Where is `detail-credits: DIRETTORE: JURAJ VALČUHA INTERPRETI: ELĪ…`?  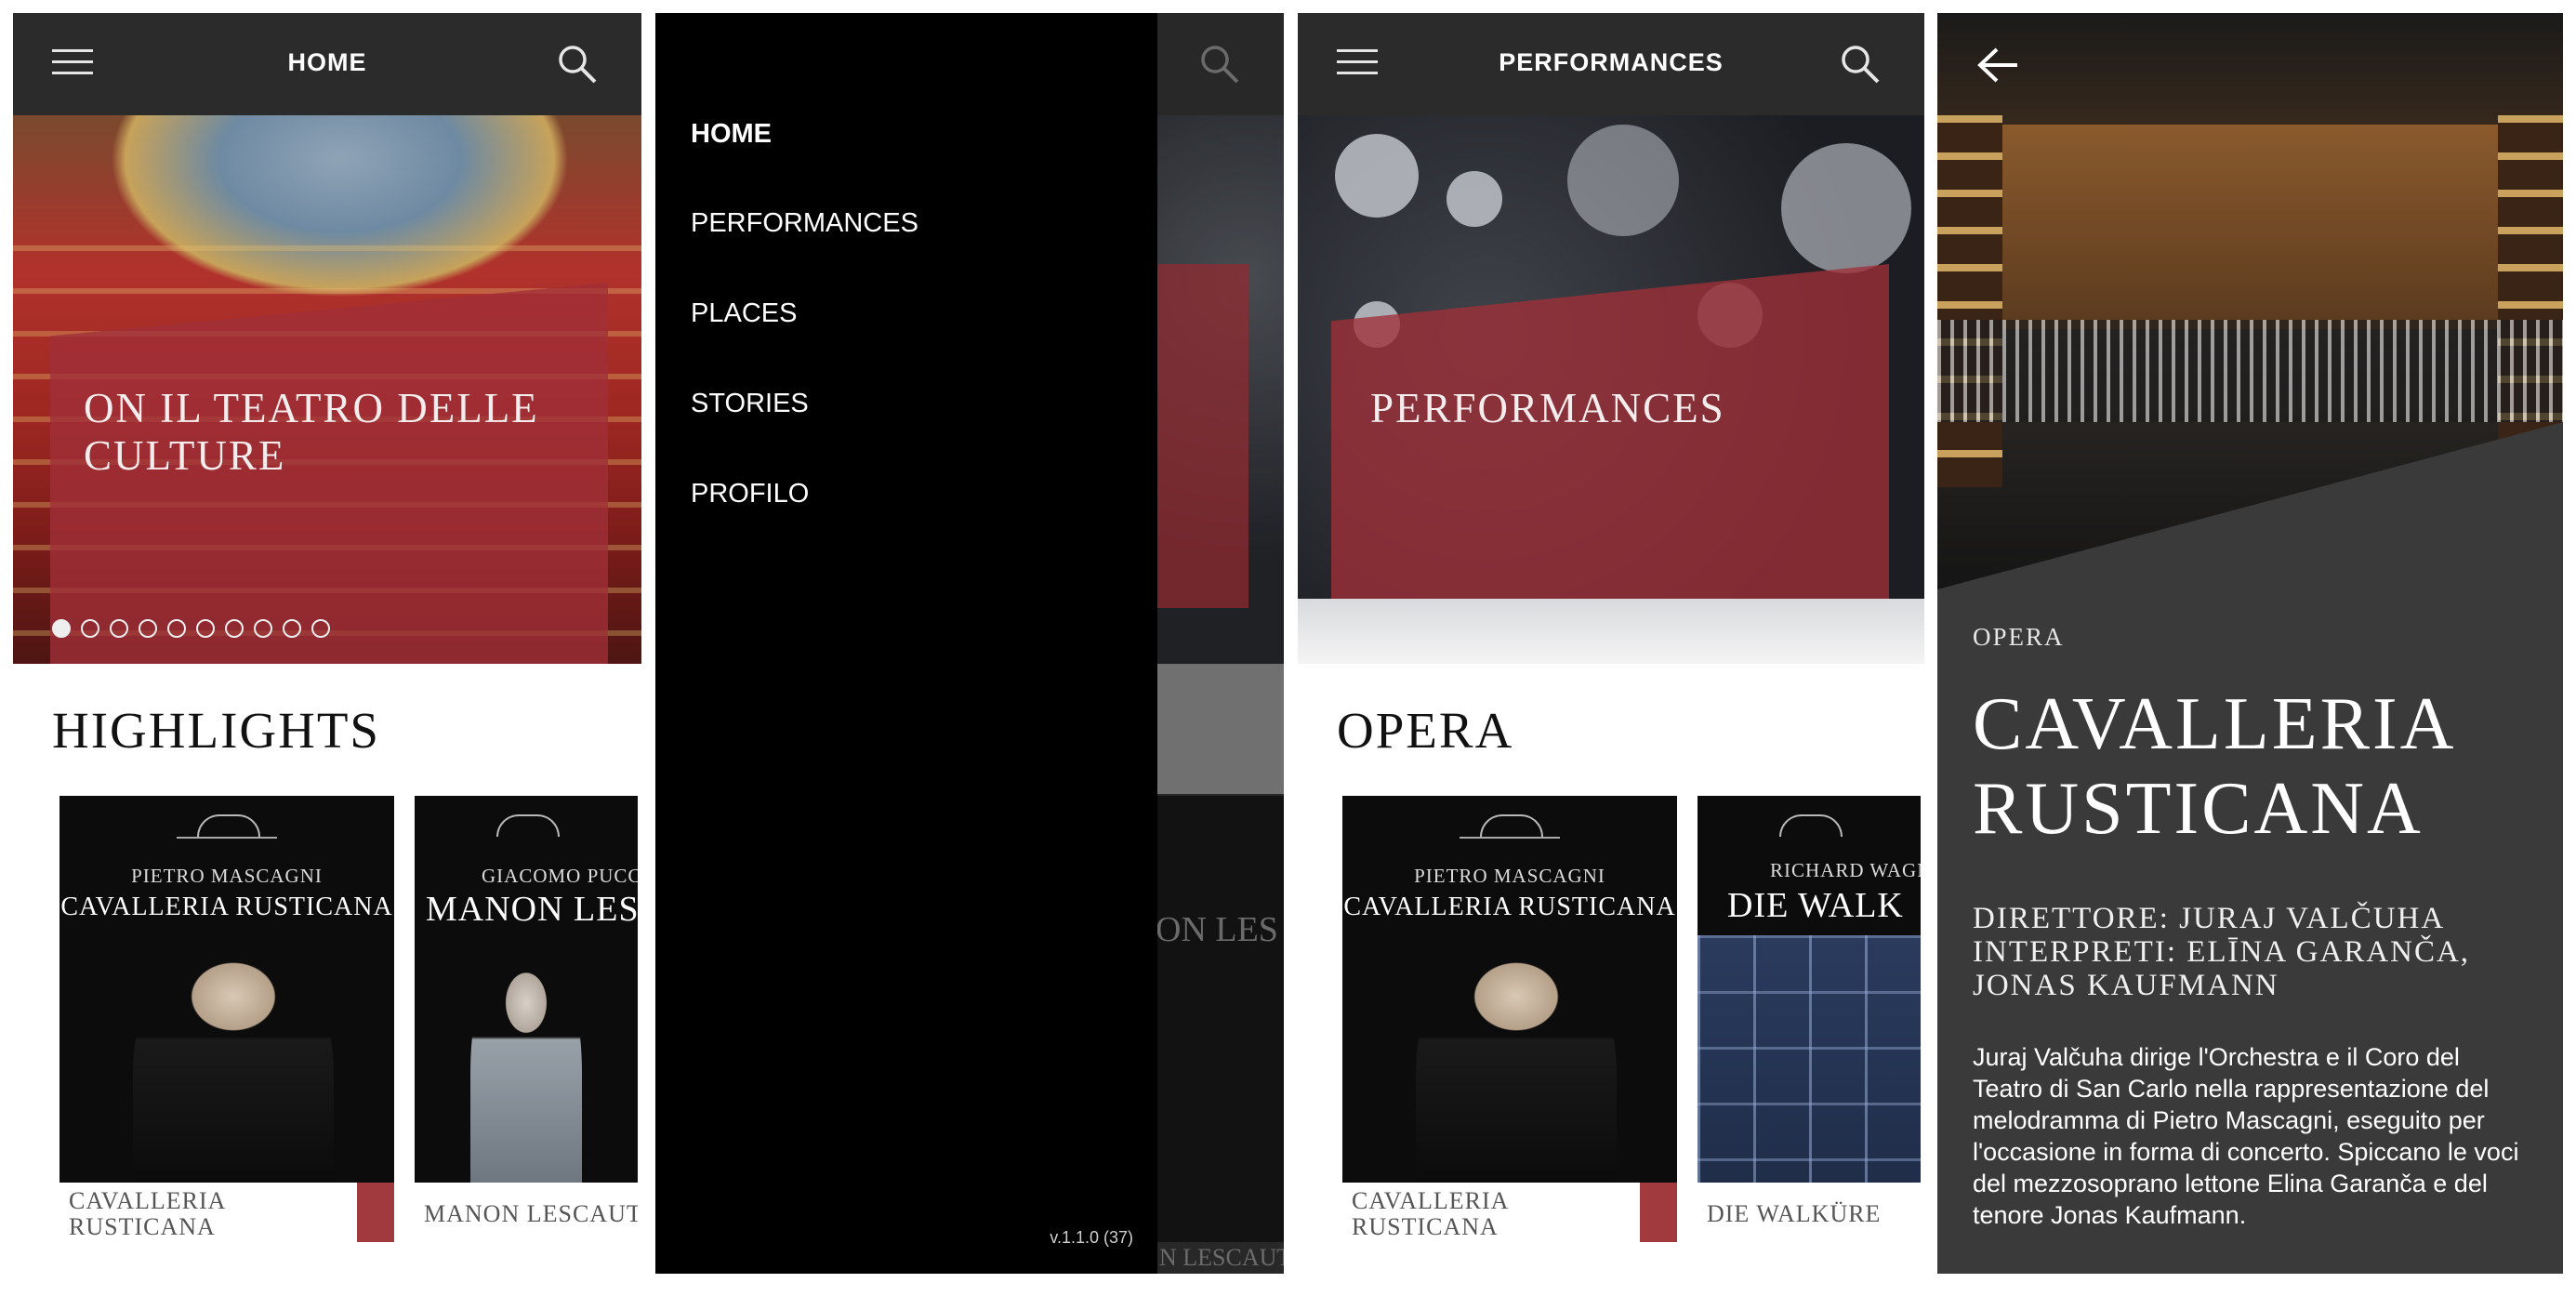
detail-credits: DIRETTORE: JURAJ VALČUHA INTERPRETI: ELĪ… is located at coordinates (2222, 952).